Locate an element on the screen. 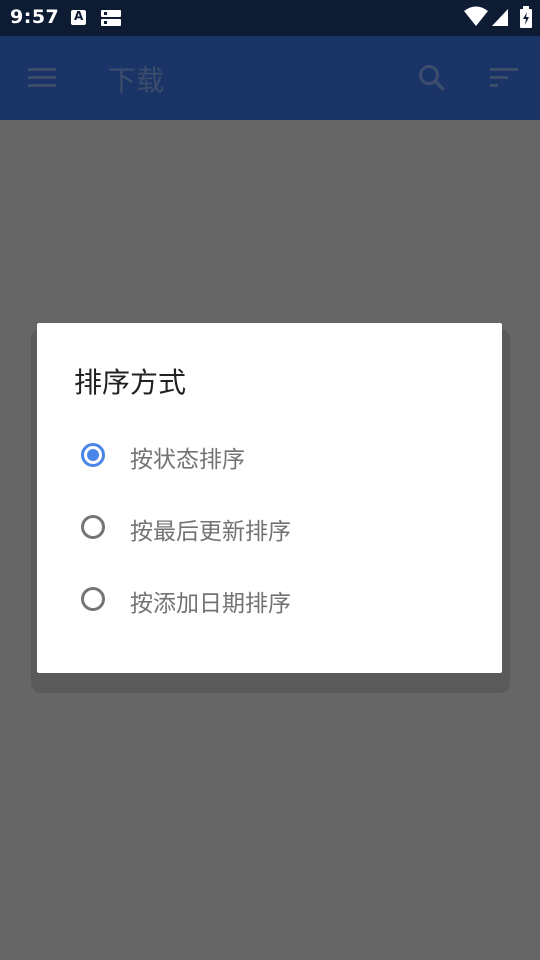 This screenshot has height=960, width=540. wifi-icon is located at coordinates (476, 16).